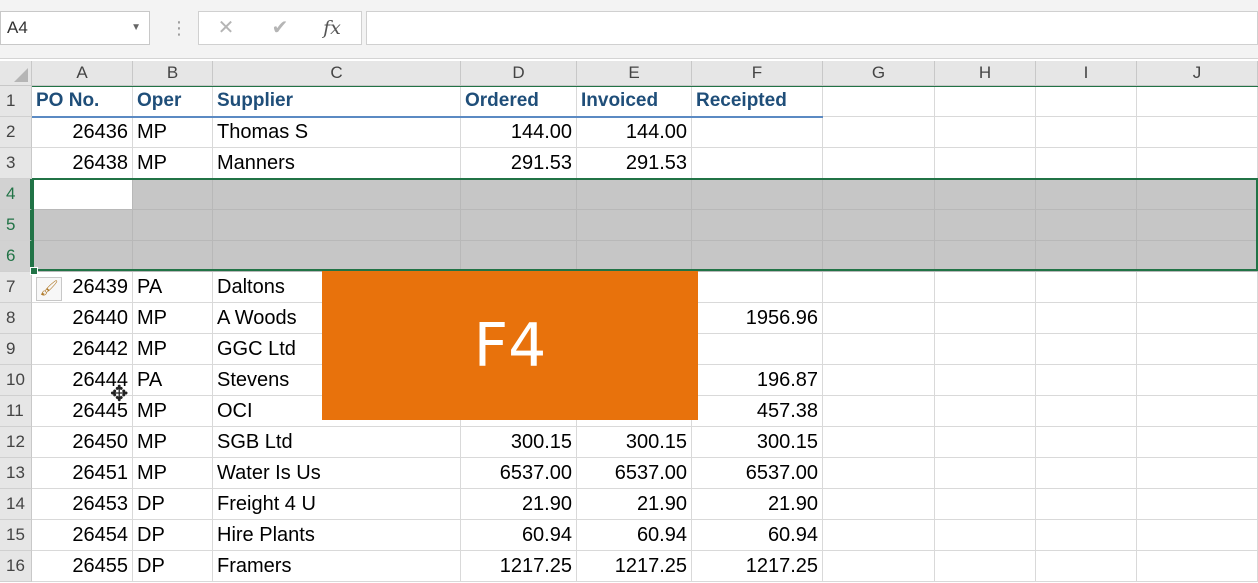 Image resolution: width=1258 pixels, height=583 pixels. What do you see at coordinates (634, 442) in the screenshot?
I see `cell-e12: 300.15` at bounding box center [634, 442].